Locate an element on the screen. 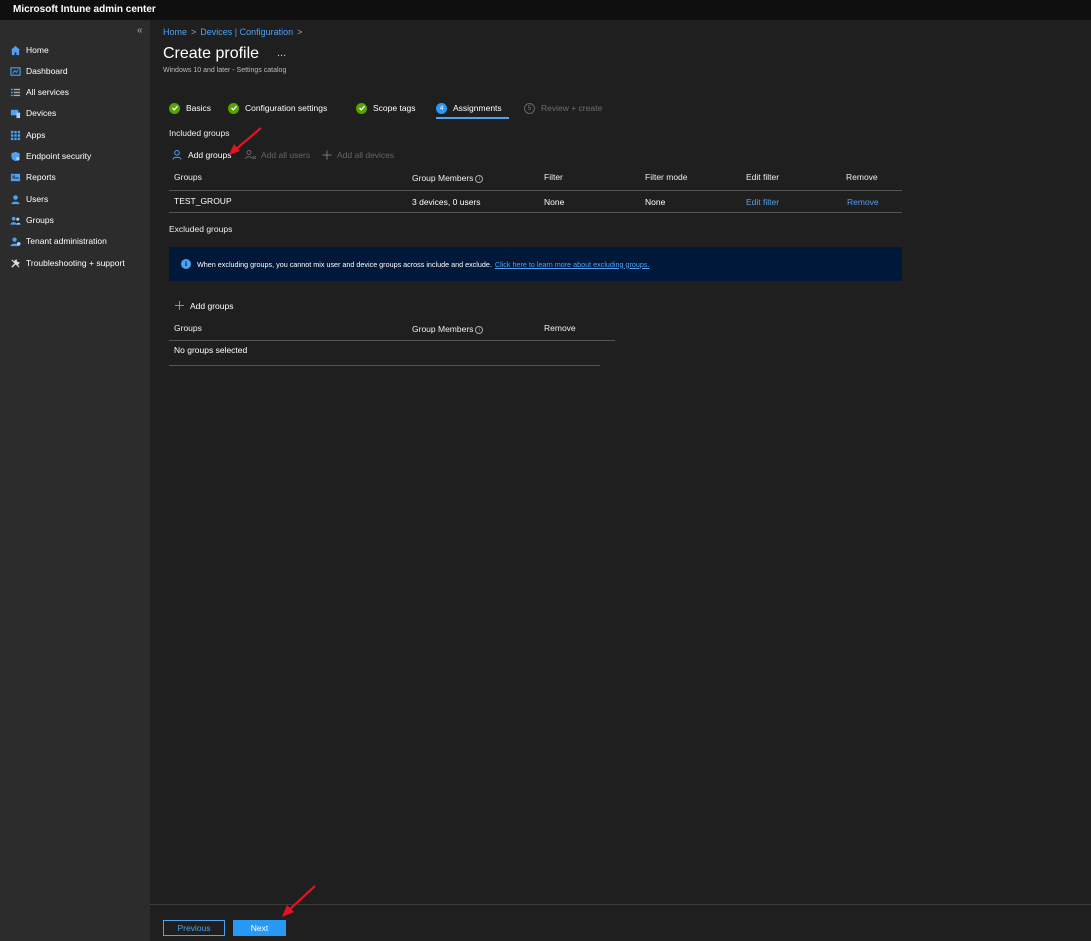  apps-grid-icon is located at coordinates (15, 135).